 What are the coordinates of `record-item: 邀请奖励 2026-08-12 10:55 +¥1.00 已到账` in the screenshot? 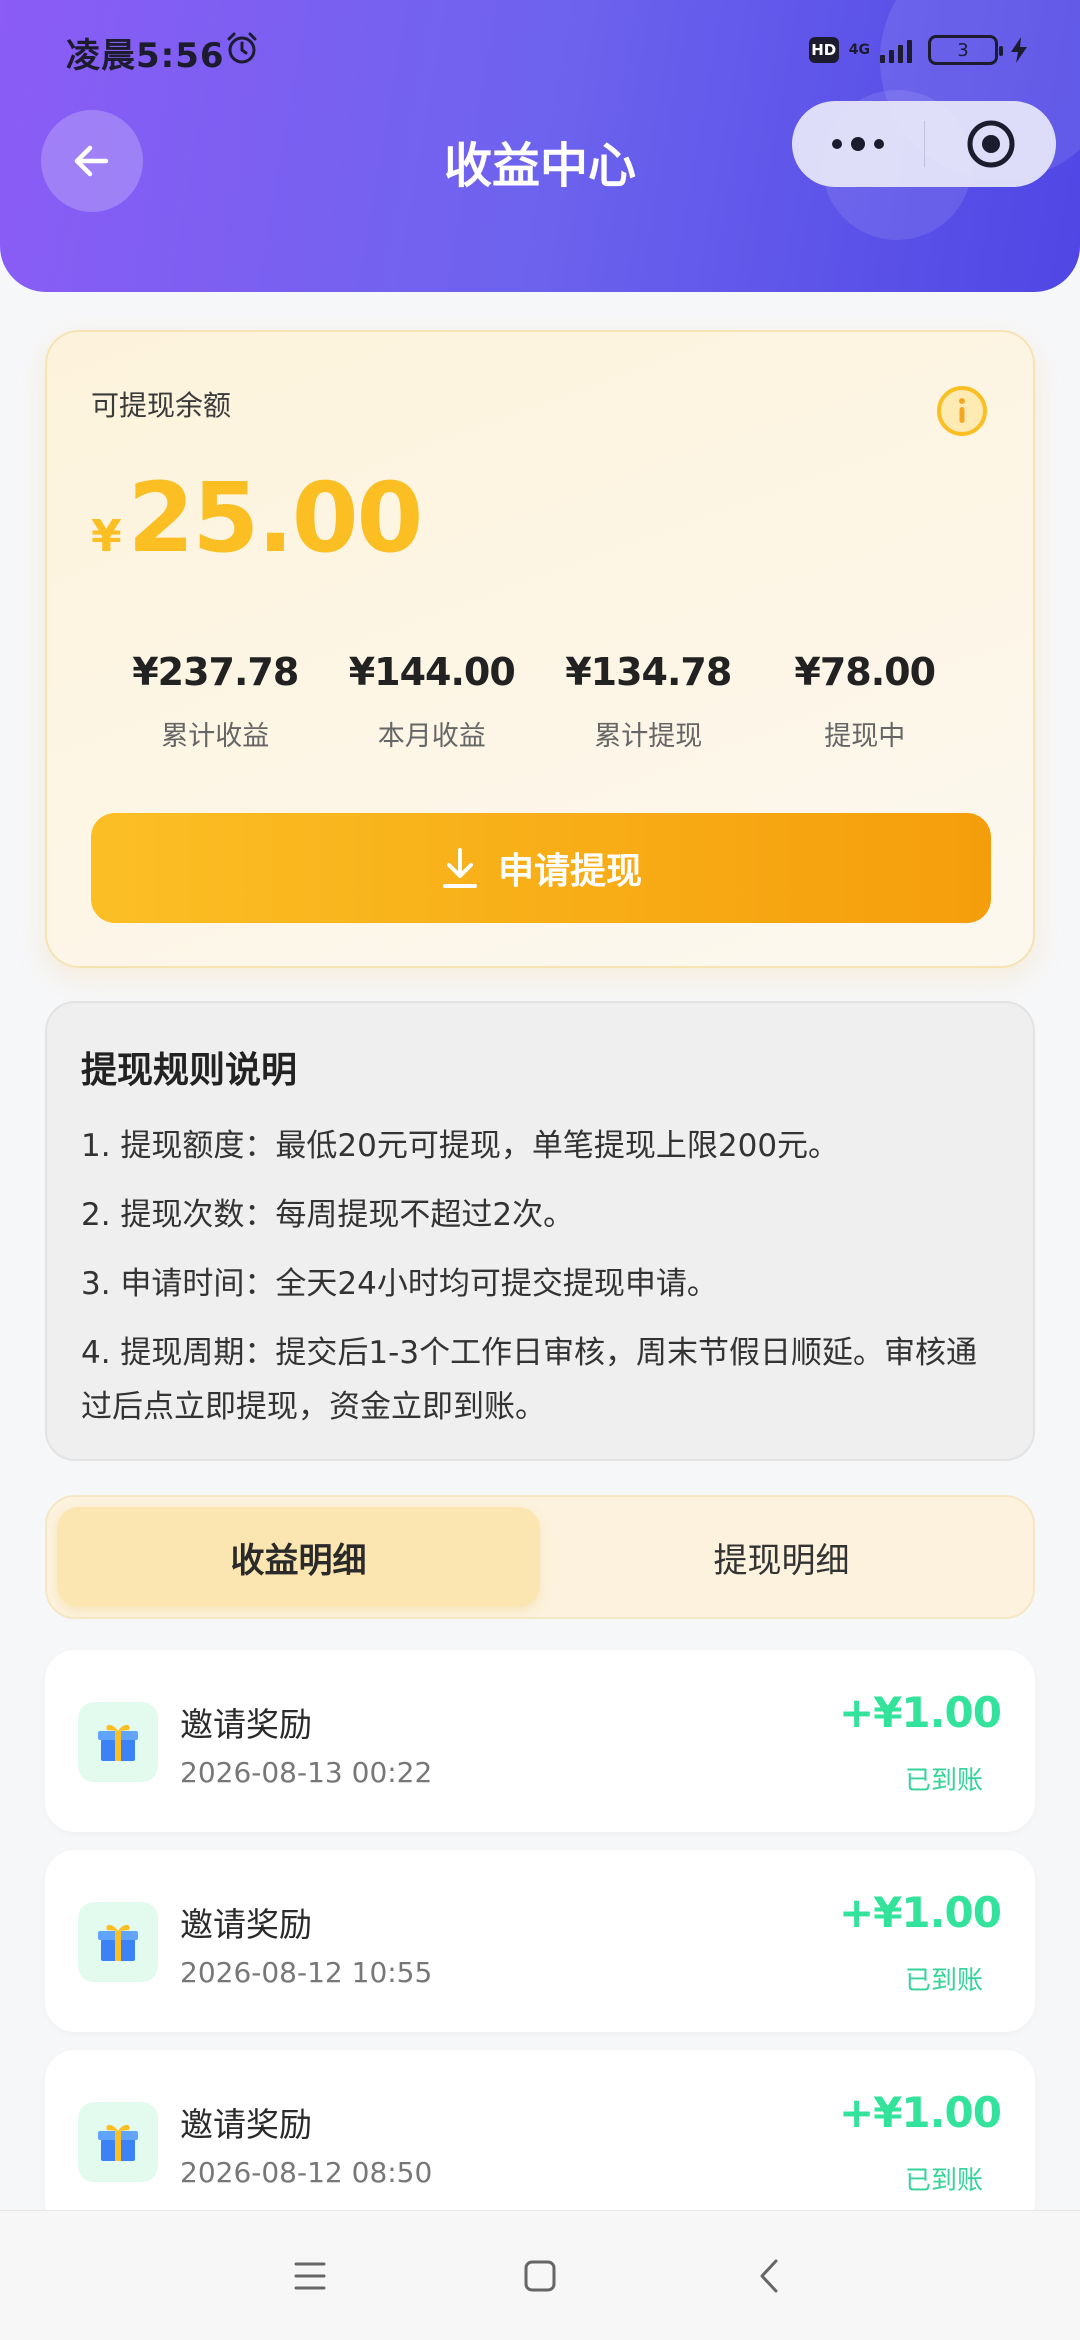 It's located at (540, 1941).